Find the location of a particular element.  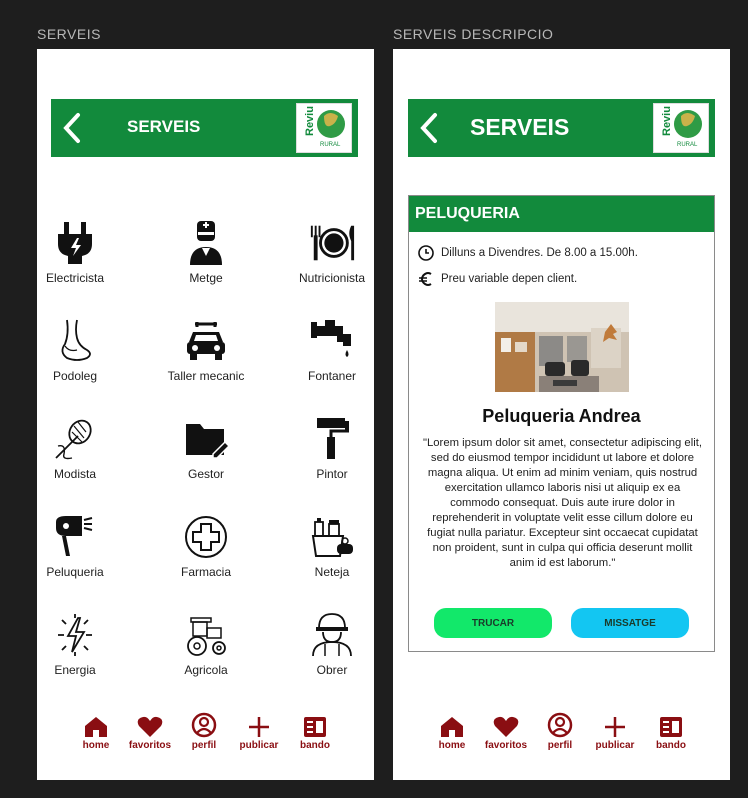

frame-title-serveis: SERVEIS is located at coordinates (69, 34).